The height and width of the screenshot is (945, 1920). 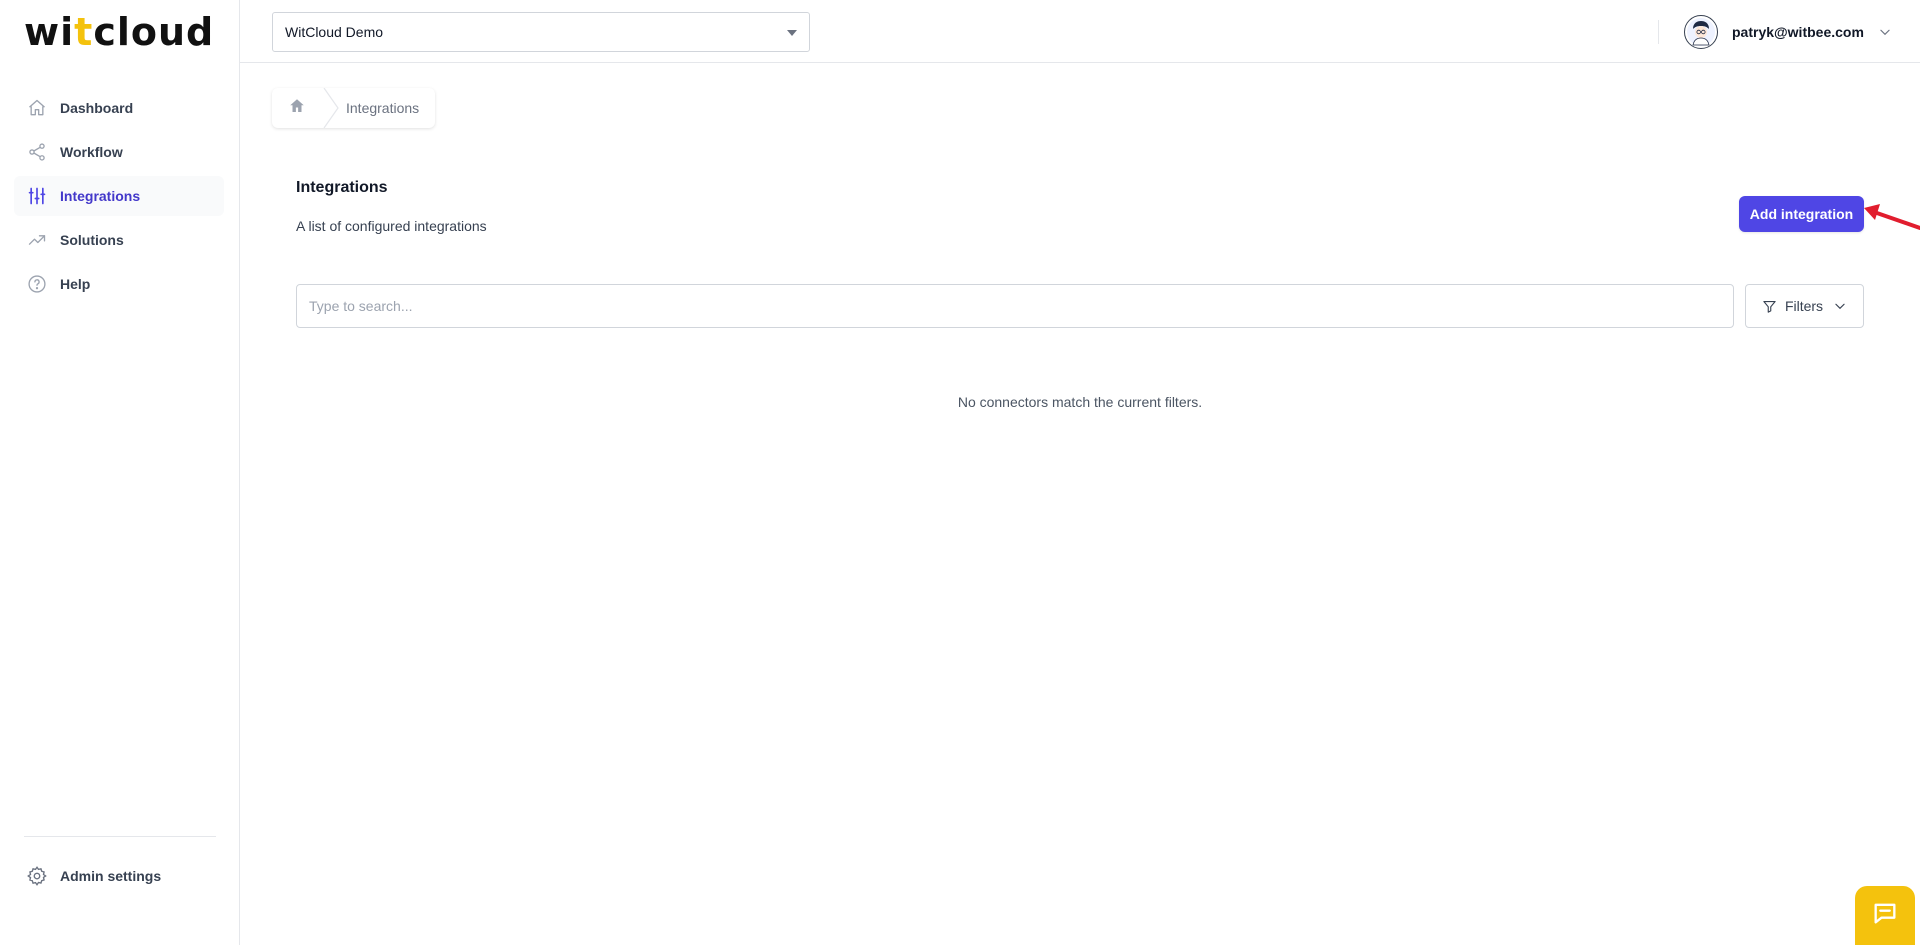 I want to click on sidebar: witcloud Dashboard Workflow Integrations, so click(x=120, y=472).